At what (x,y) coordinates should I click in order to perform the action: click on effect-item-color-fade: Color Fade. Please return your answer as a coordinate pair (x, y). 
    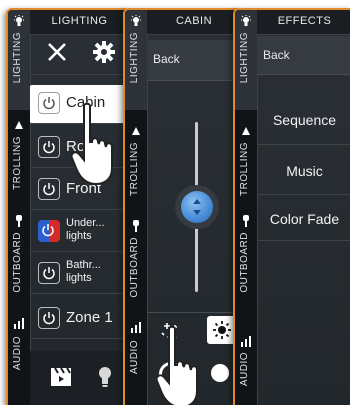
    Looking at the image, I should click on (303, 218).